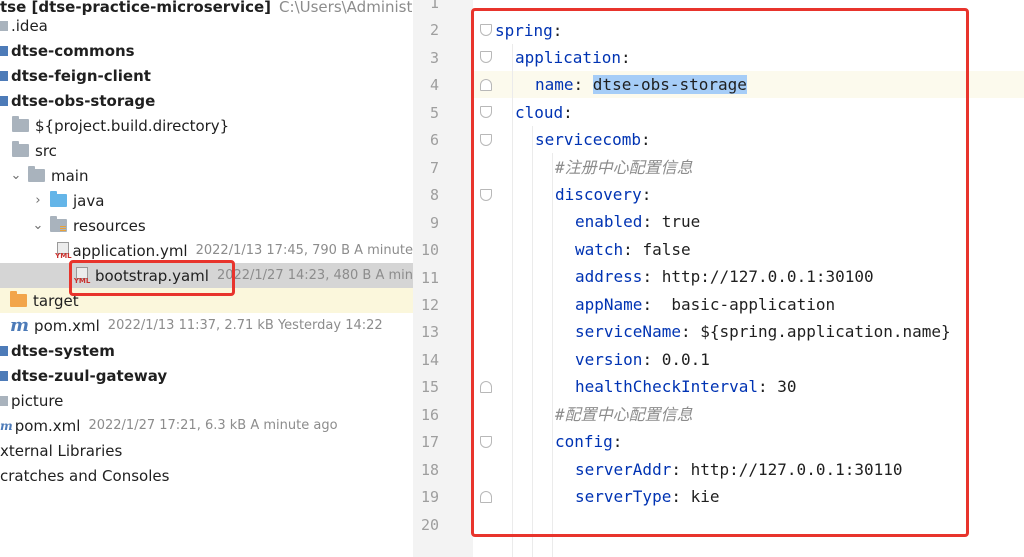 This screenshot has height=557, width=1024. What do you see at coordinates (206, 225) in the screenshot?
I see `tree-item-resources: ⌄ resources` at bounding box center [206, 225].